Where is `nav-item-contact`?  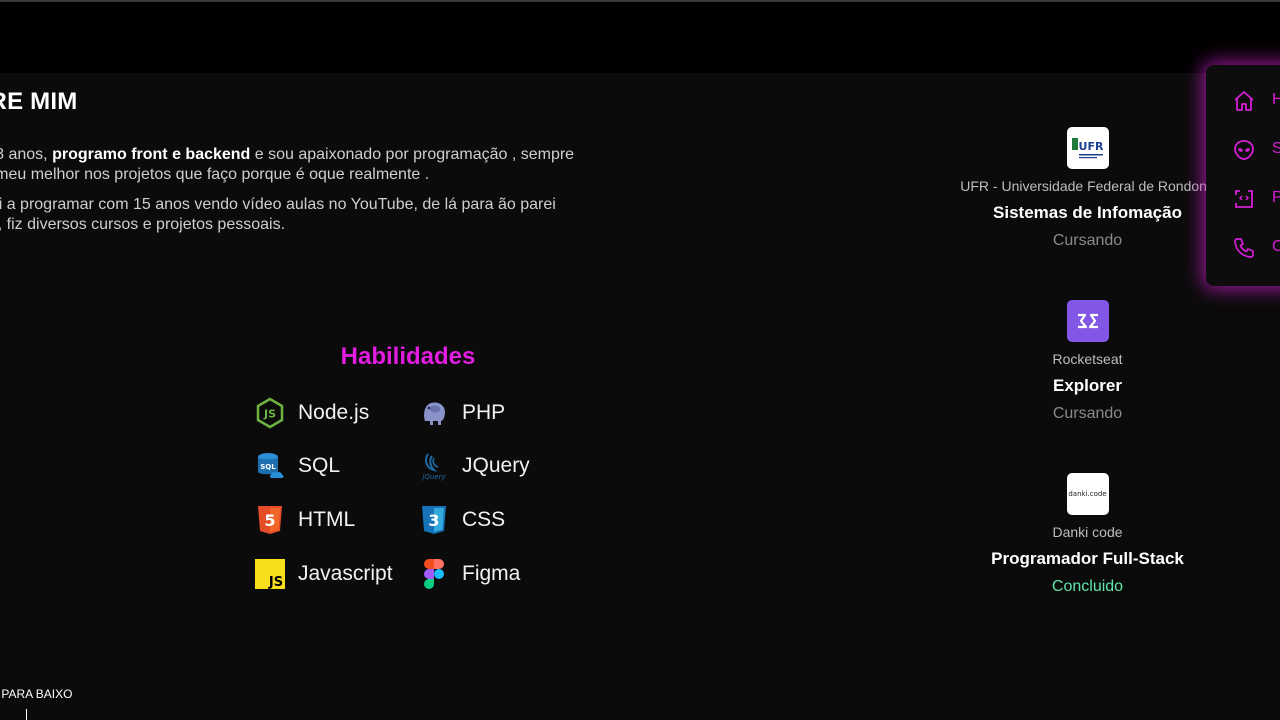
nav-item-contact is located at coordinates (1244, 248).